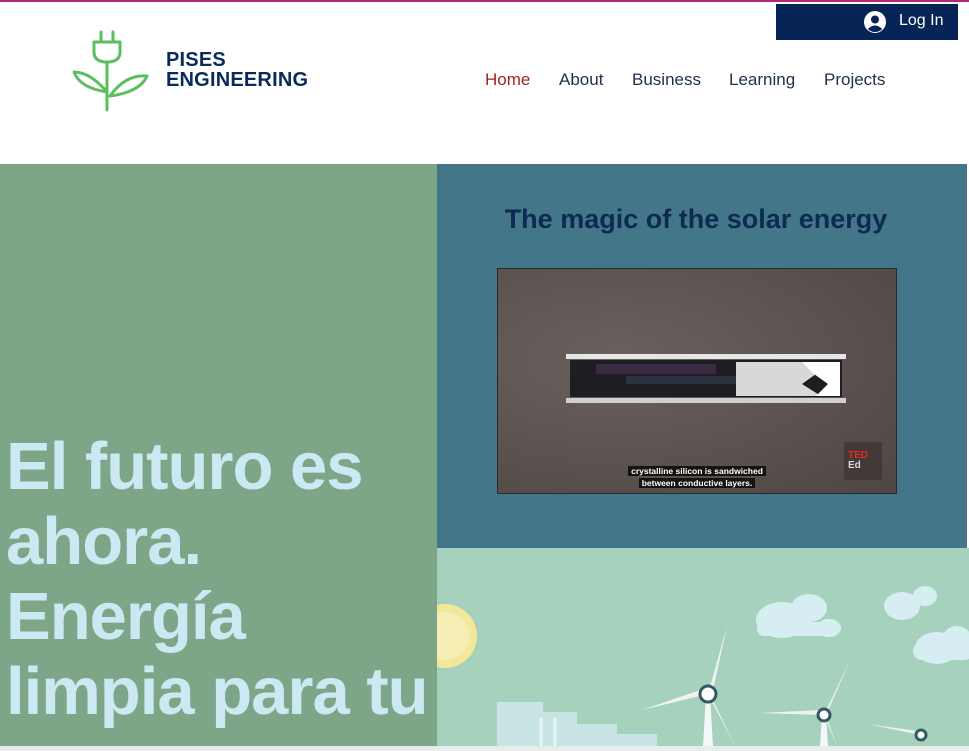  Describe the element at coordinates (863, 461) in the screenshot. I see `ted-ed-logo: TED Ed` at that location.